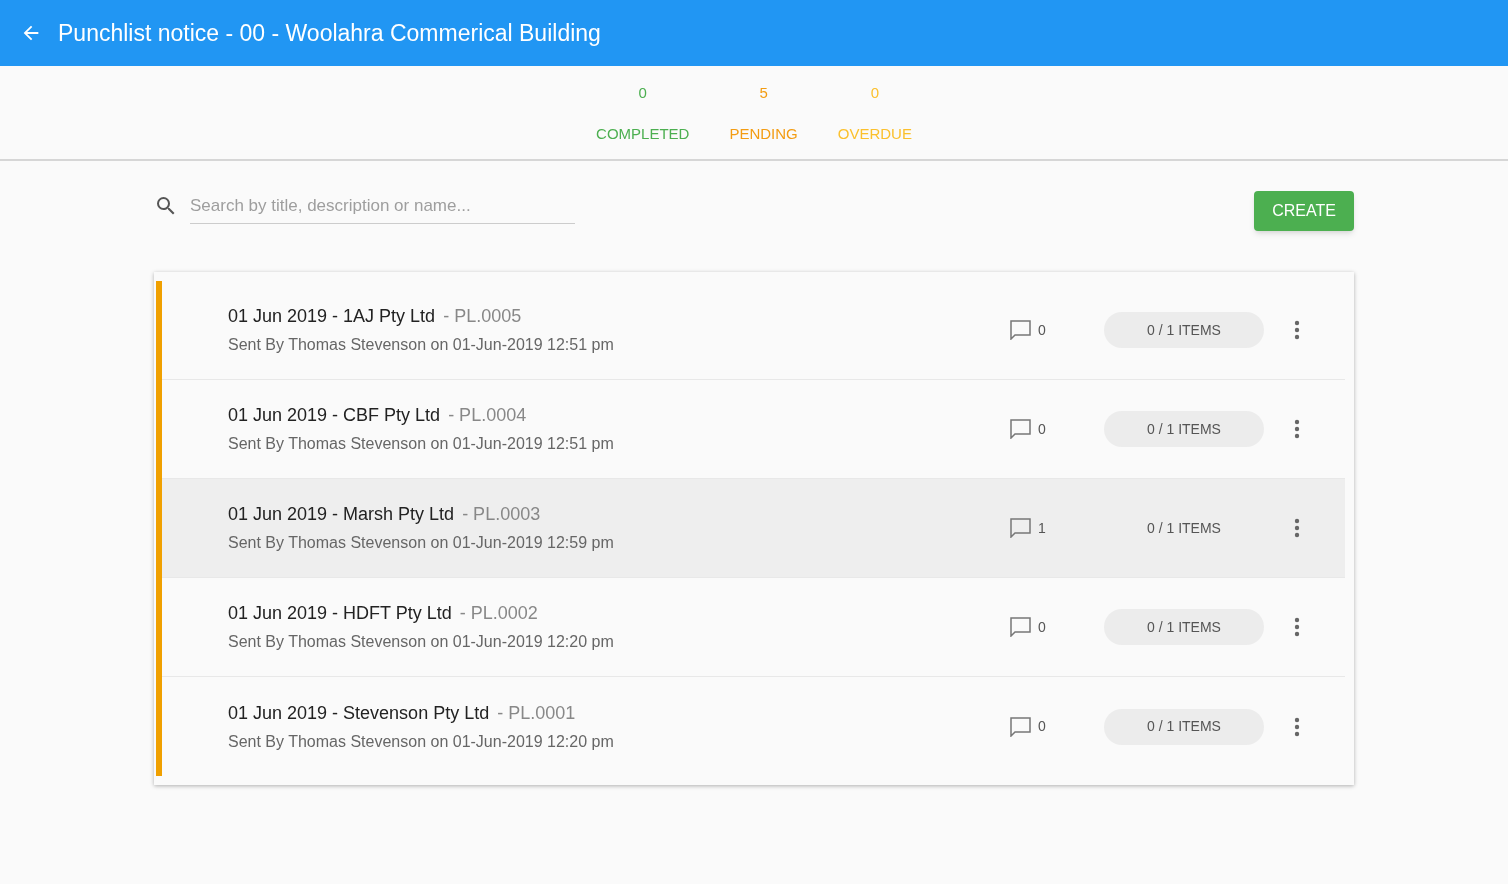 This screenshot has width=1508, height=884. What do you see at coordinates (341, 514) in the screenshot?
I see `row-title: 01 Jun 2019 - Marsh Pty Ltd` at bounding box center [341, 514].